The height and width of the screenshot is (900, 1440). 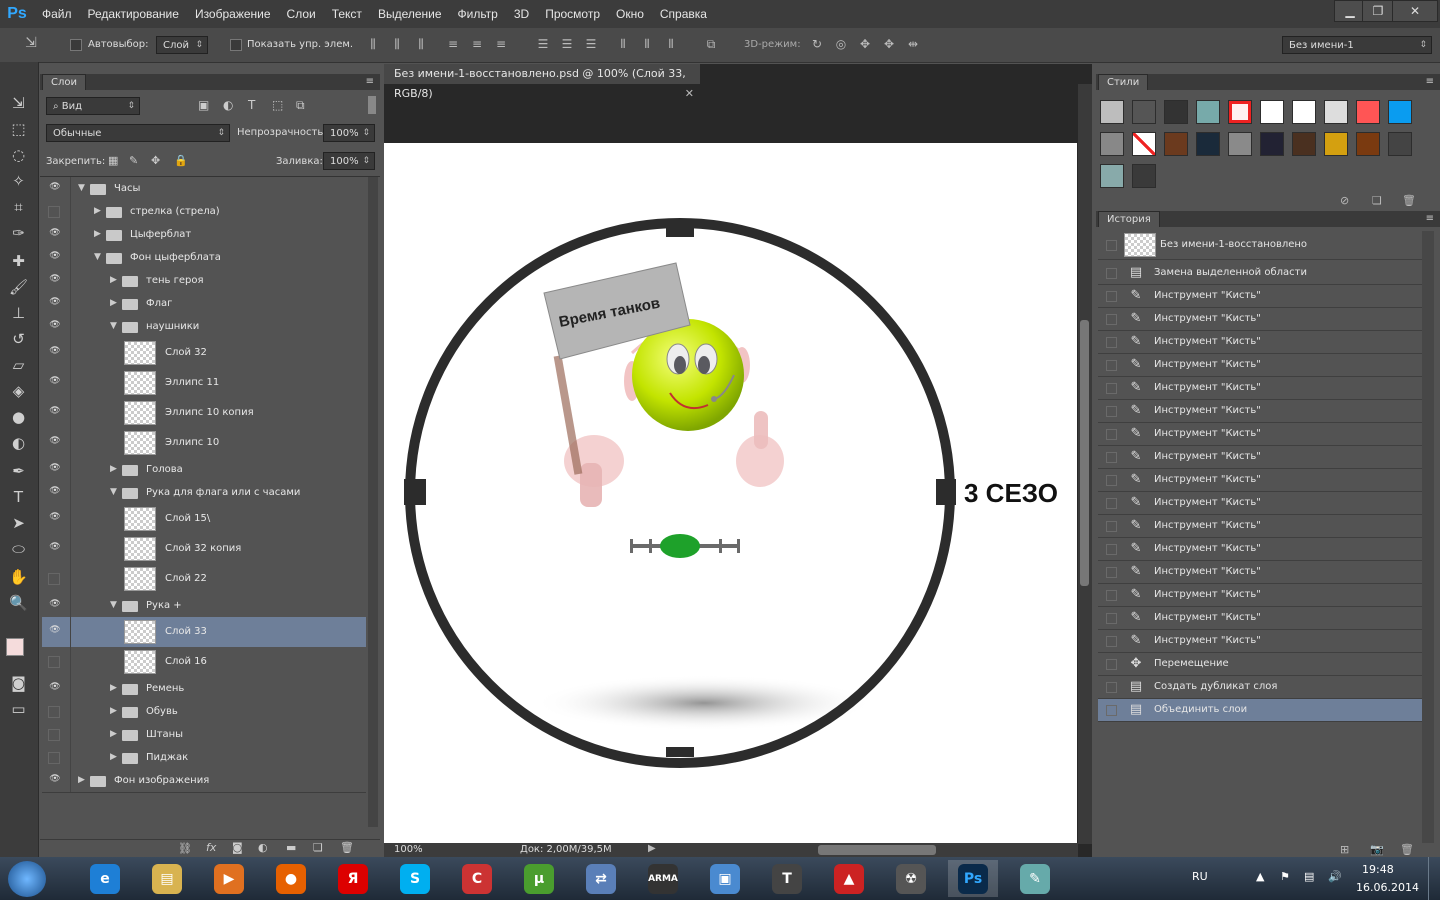 I want to click on skype-icon: S, so click(x=415, y=878).